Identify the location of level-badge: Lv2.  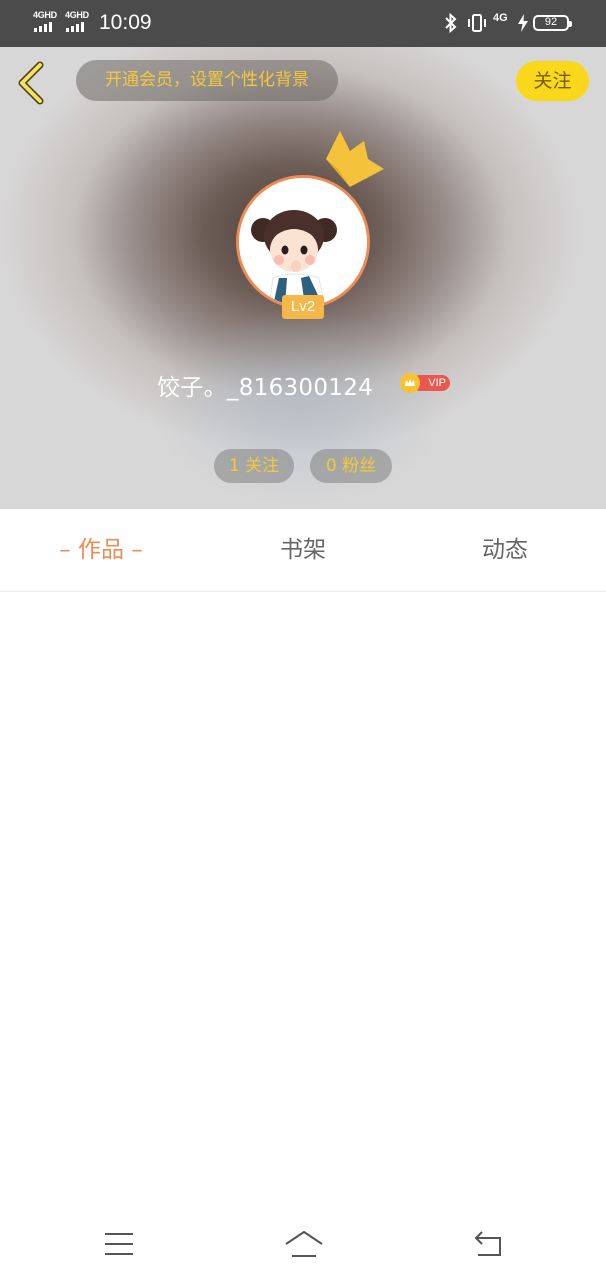
(303, 307).